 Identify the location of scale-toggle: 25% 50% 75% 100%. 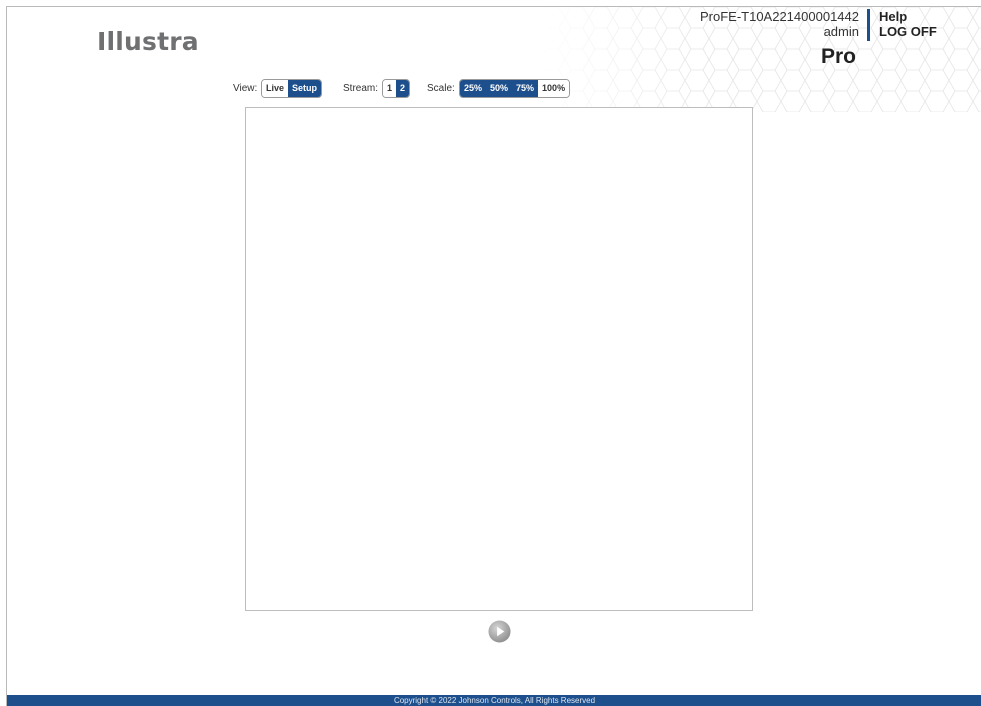
(515, 88).